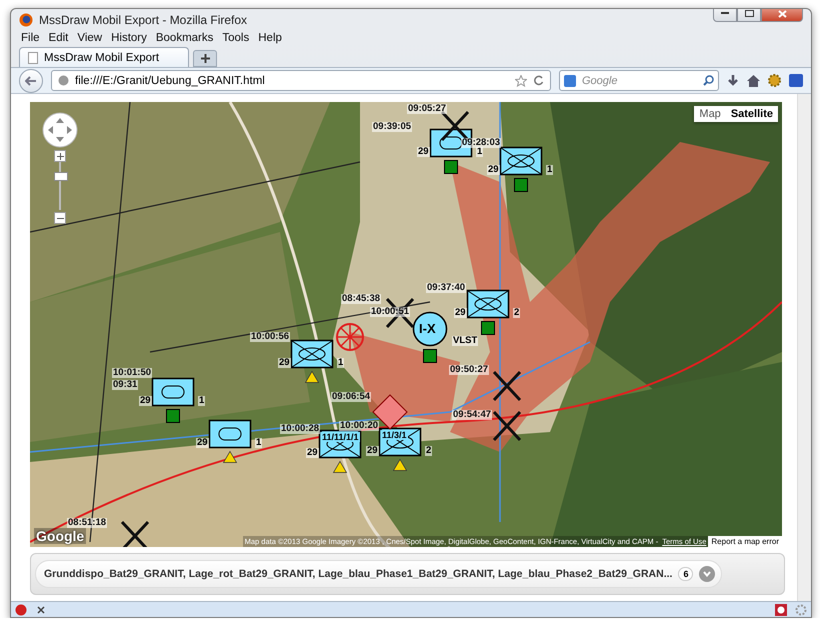  I want to click on restore-icon, so click(749, 13).